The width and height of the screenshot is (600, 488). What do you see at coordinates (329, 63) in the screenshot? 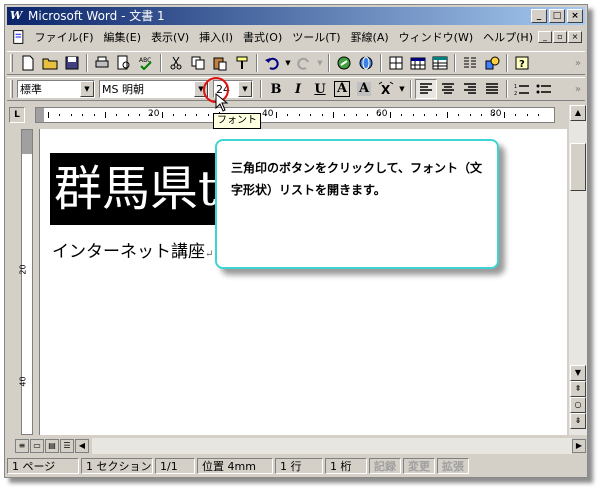
I see `toolbar-separator` at bounding box center [329, 63].